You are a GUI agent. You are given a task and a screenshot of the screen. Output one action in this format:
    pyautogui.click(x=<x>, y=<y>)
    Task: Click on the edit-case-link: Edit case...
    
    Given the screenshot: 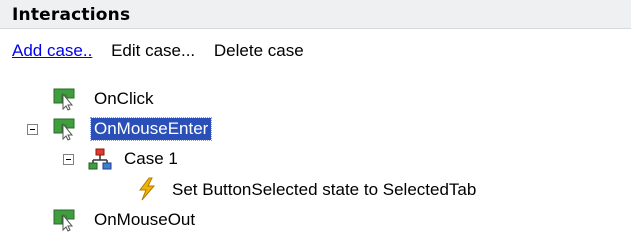 What is the action you would take?
    pyautogui.click(x=153, y=50)
    